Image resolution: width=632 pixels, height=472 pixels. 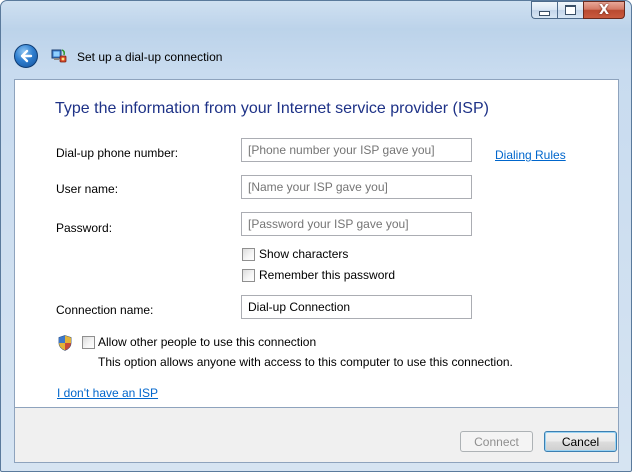 What do you see at coordinates (356, 150) in the screenshot?
I see `phone-number-input` at bounding box center [356, 150].